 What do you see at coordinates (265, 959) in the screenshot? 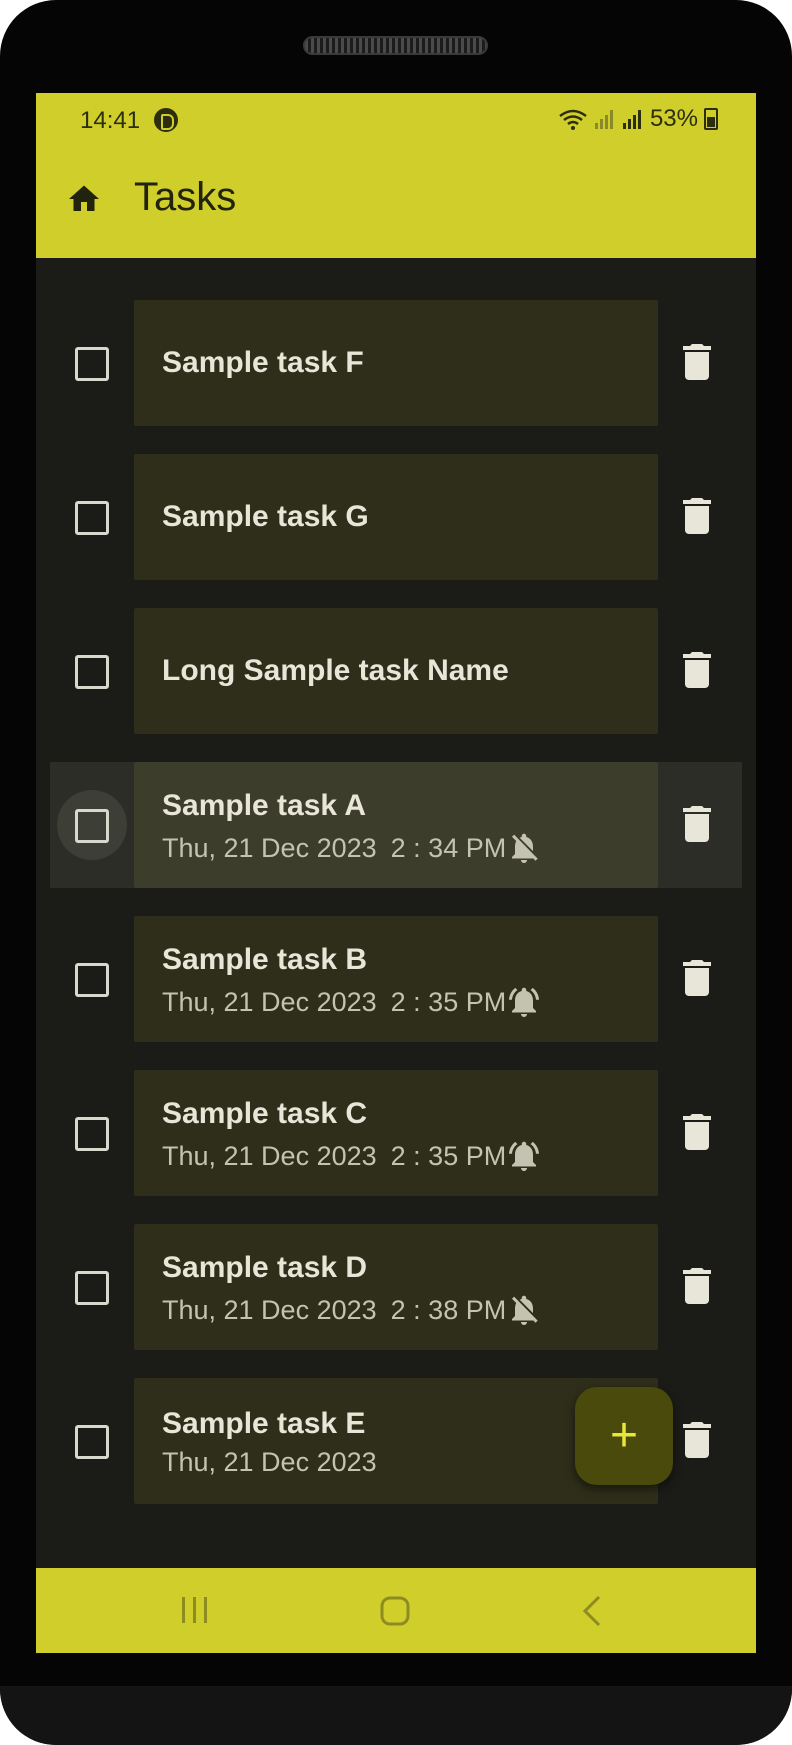
I see `task-title: Sample task B` at bounding box center [265, 959].